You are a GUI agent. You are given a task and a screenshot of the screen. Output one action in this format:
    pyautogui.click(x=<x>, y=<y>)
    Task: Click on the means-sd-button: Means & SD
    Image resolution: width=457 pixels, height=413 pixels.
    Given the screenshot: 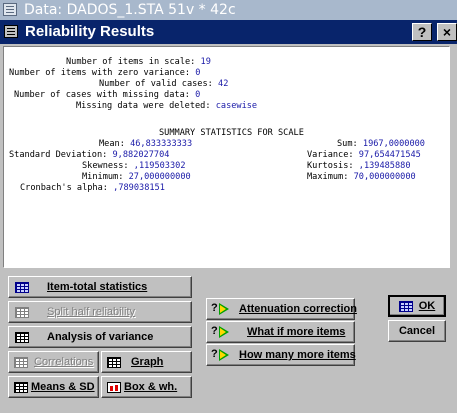 What is the action you would take?
    pyautogui.click(x=53, y=387)
    